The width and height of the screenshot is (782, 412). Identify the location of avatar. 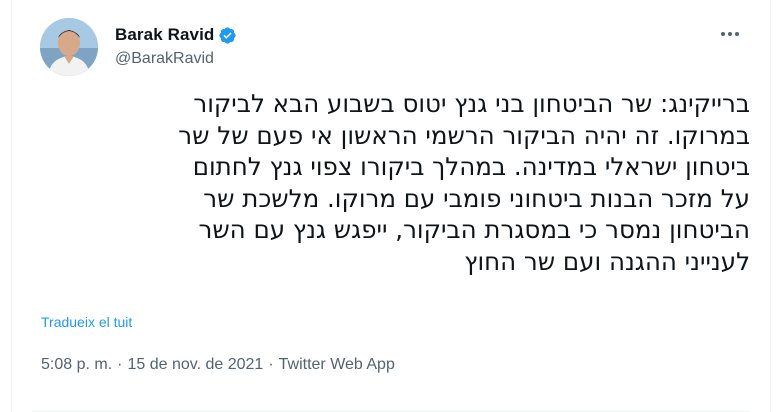
(69, 47).